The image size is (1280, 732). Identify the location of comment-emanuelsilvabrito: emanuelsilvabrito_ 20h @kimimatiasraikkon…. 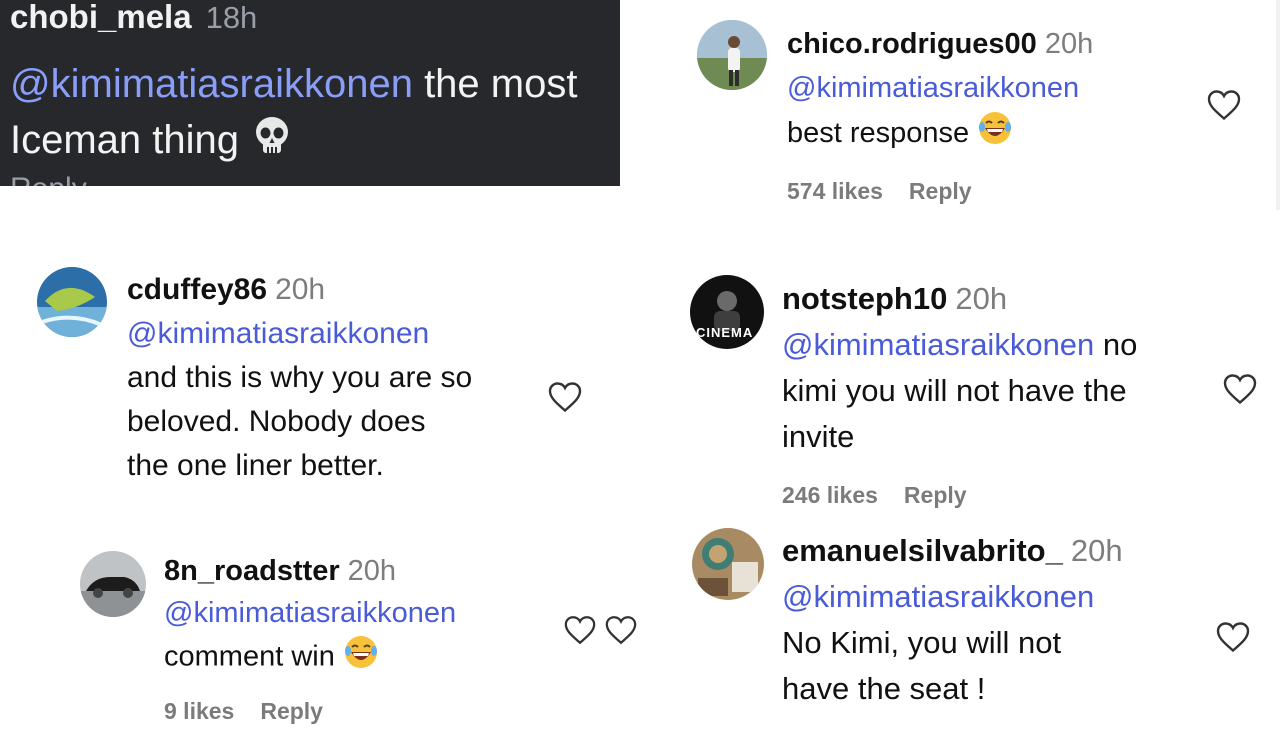
(997, 620).